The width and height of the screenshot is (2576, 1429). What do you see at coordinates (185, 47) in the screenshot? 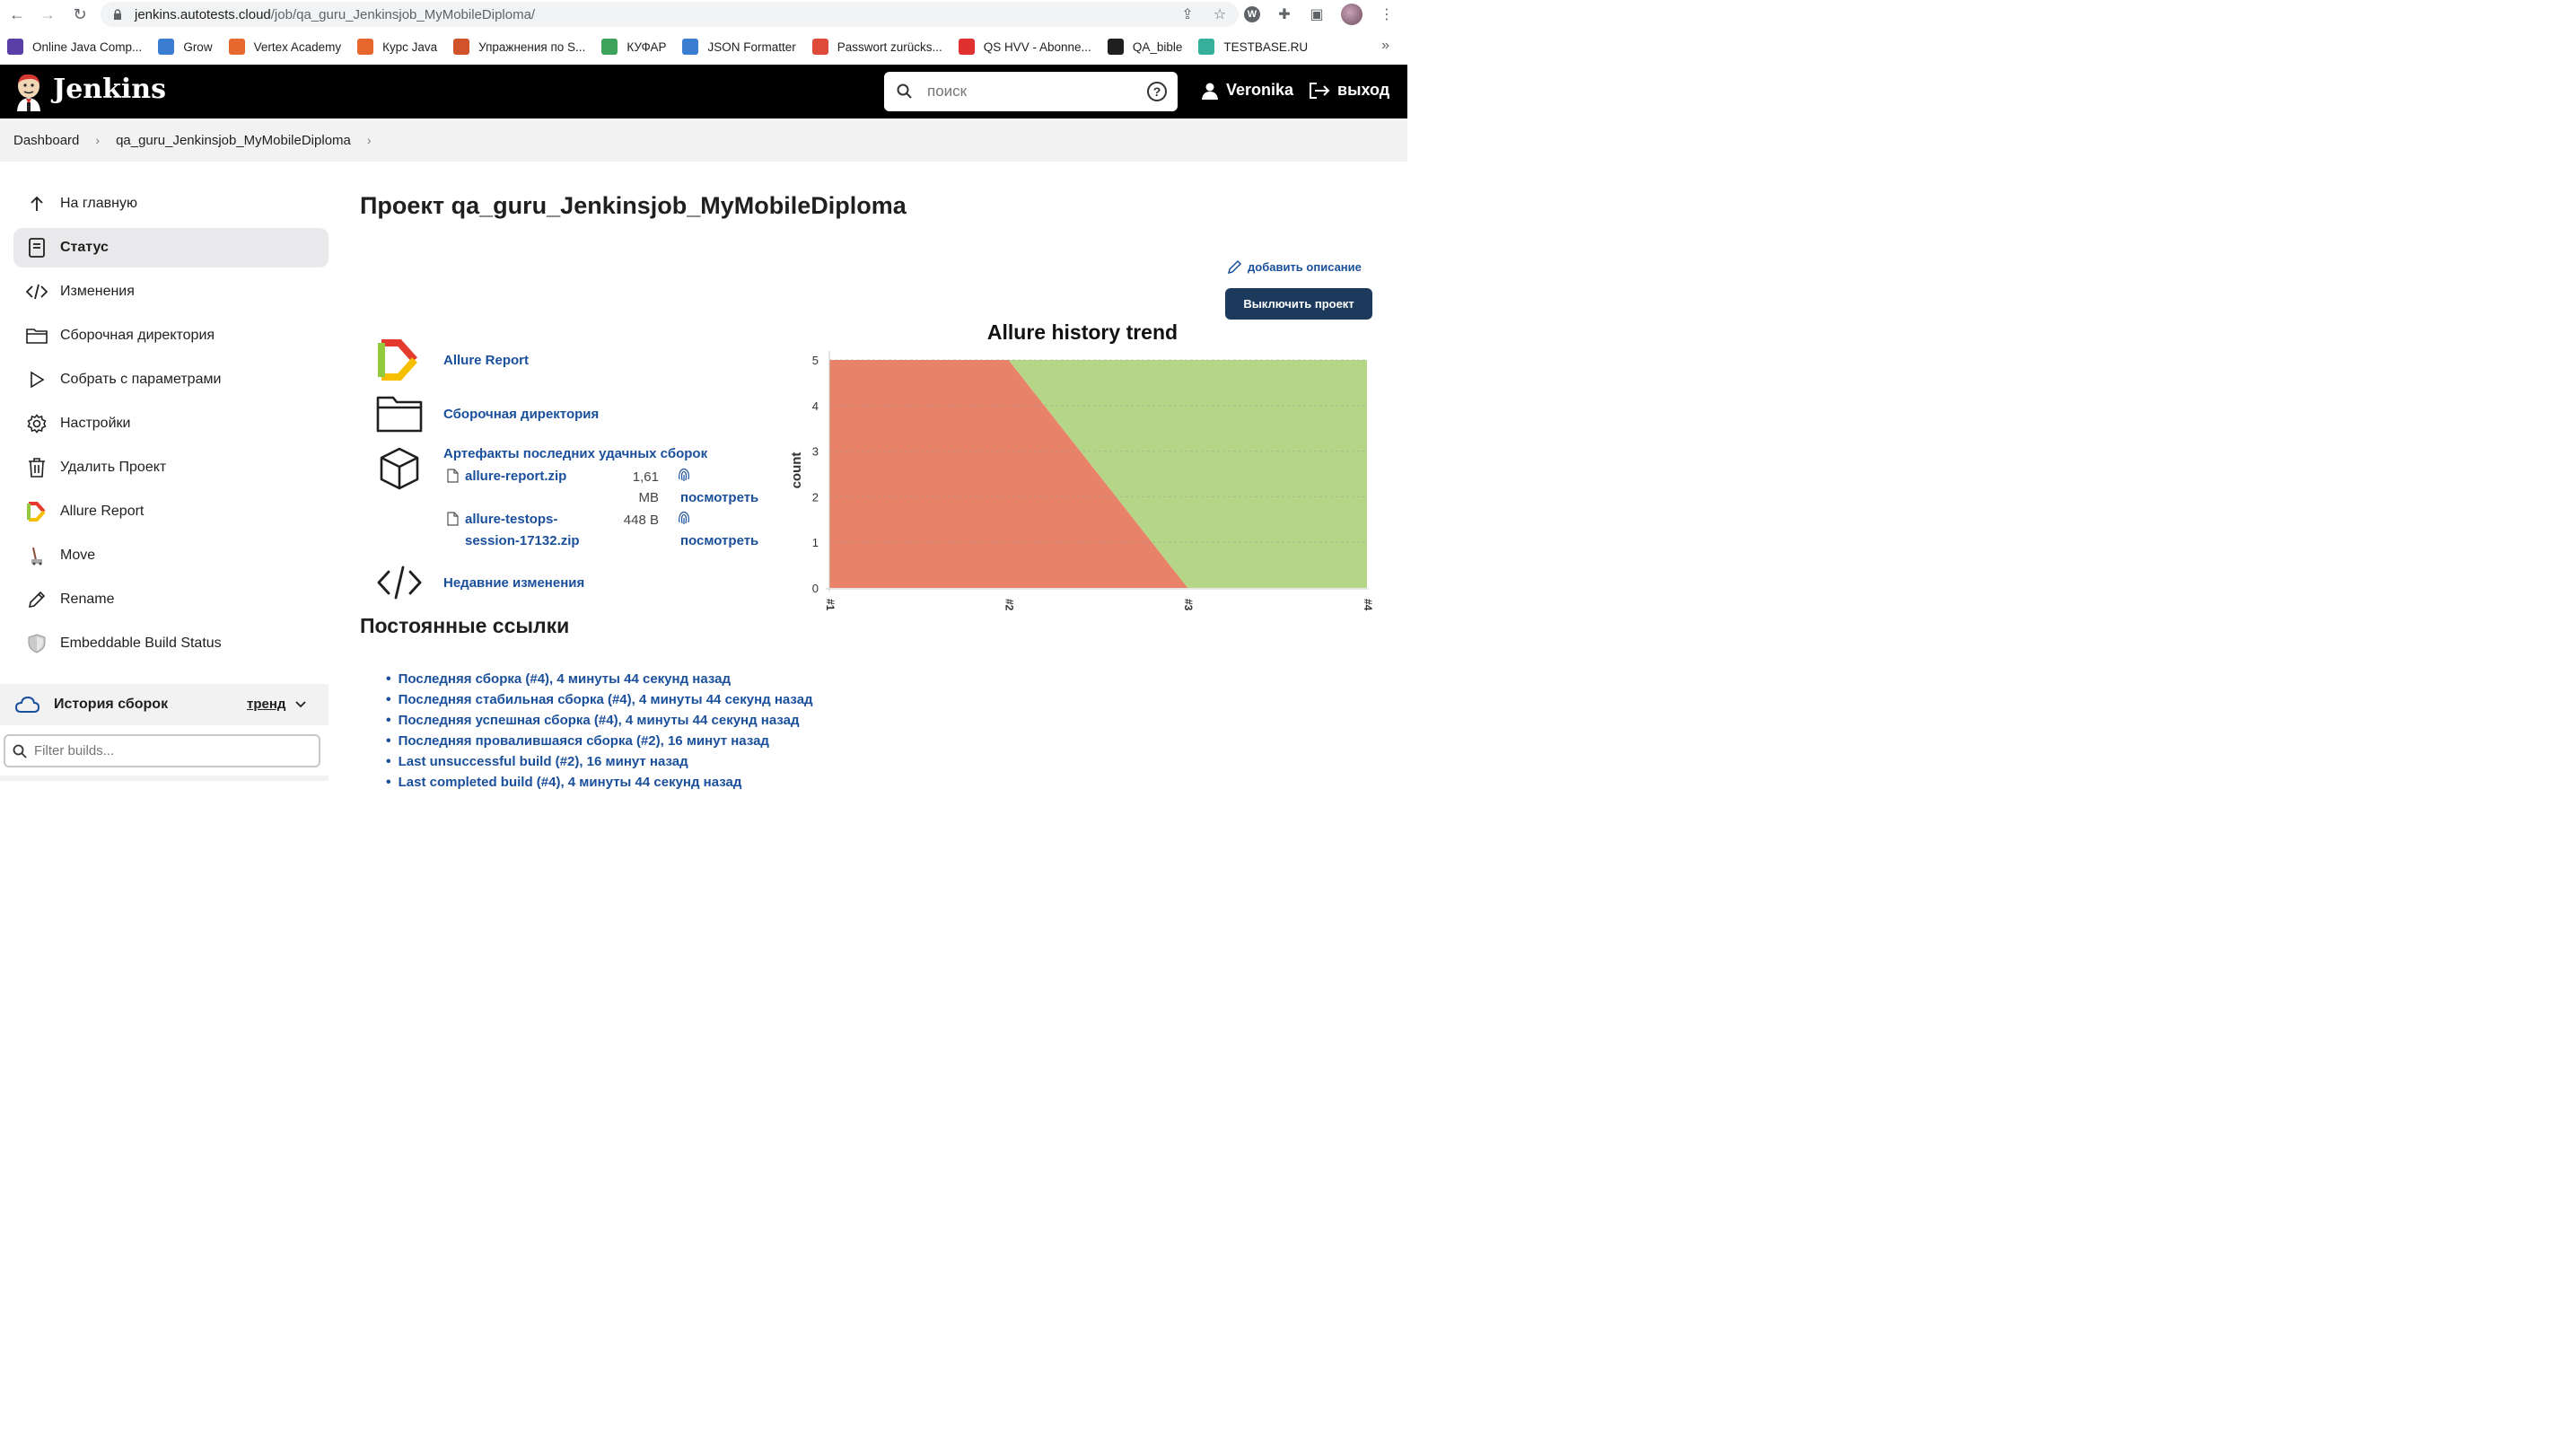
I see `bookmark-item: Grow` at bounding box center [185, 47].